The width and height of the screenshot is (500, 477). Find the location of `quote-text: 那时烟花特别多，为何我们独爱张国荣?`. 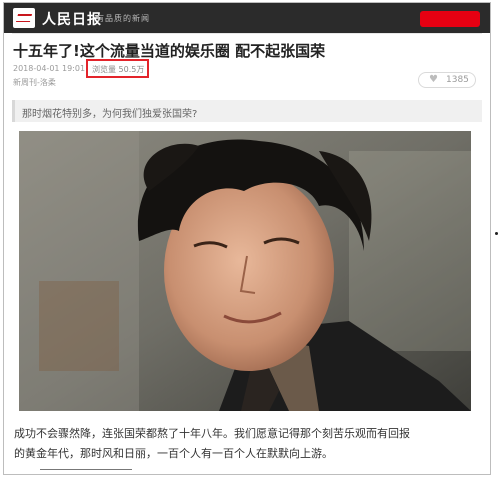

quote-text: 那时烟花特别多，为何我们独爱张国荣? is located at coordinates (110, 114).